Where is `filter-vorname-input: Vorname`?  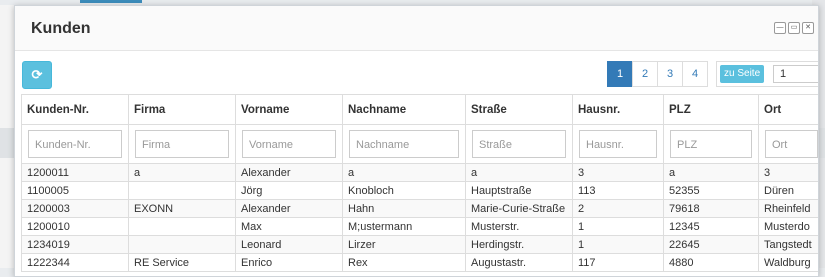 filter-vorname-input: Vorname is located at coordinates (289, 144).